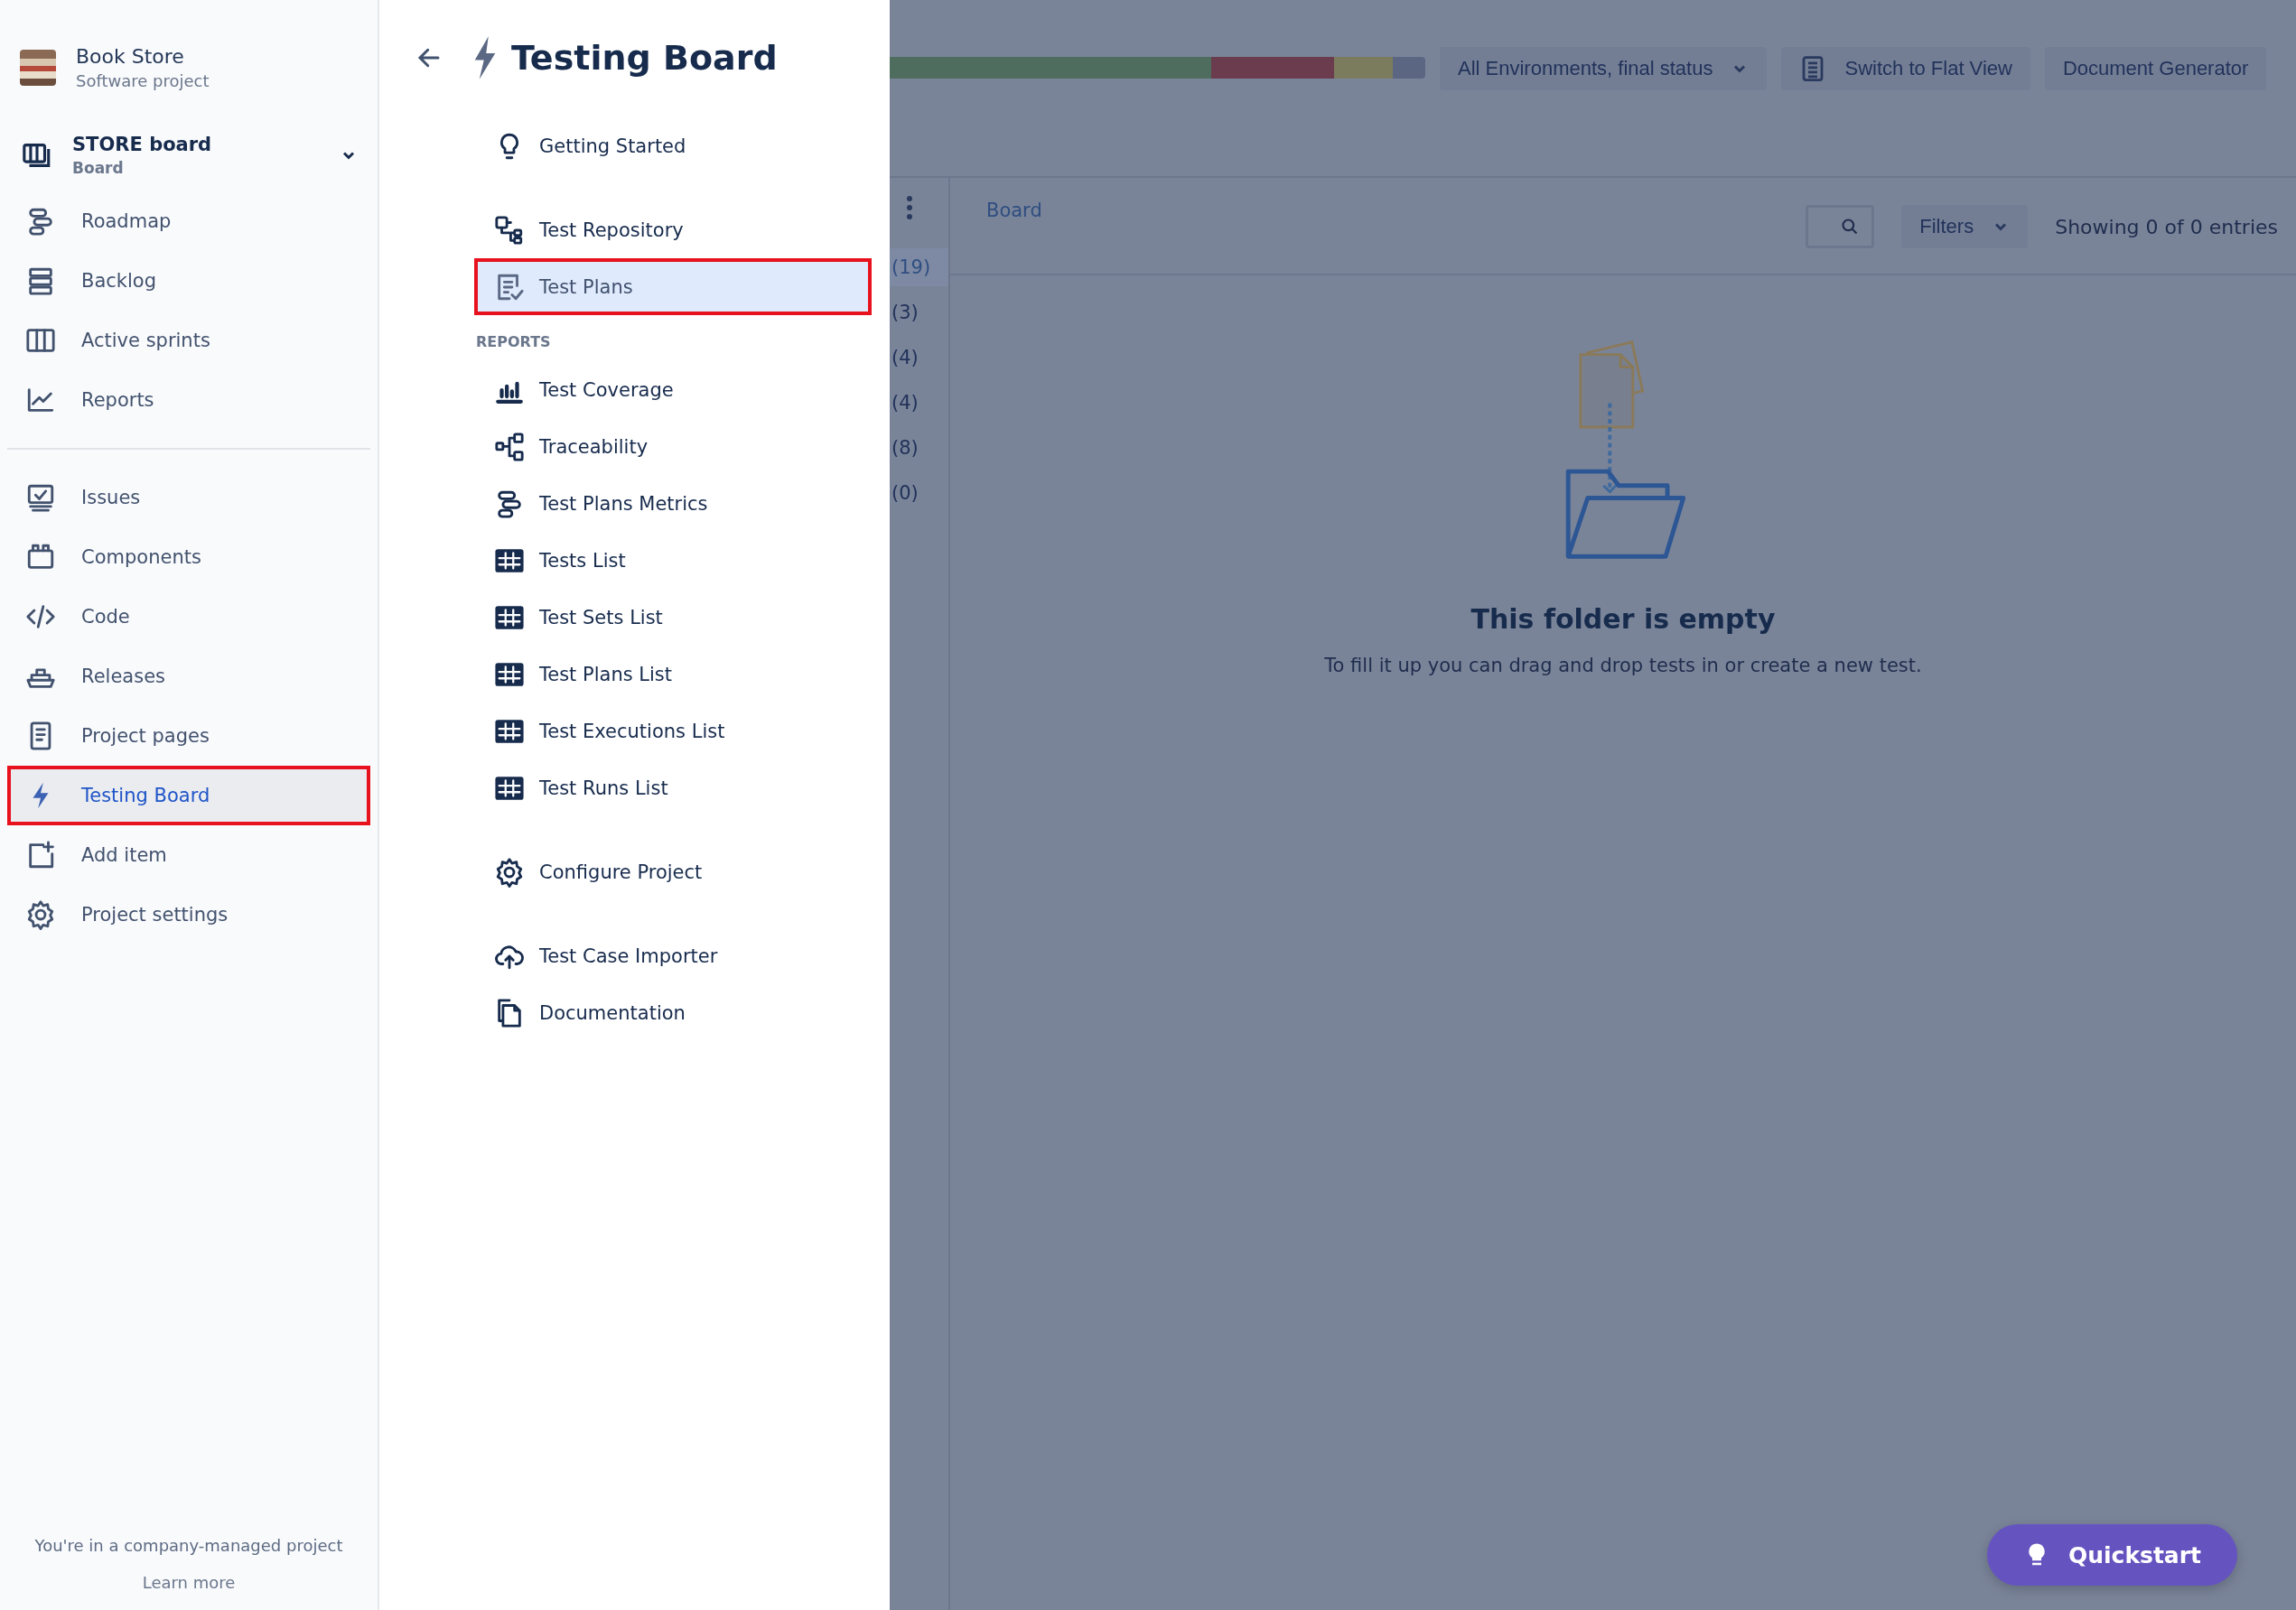 The image size is (2296, 1610). I want to click on menu-item: Test Plans, so click(673, 286).